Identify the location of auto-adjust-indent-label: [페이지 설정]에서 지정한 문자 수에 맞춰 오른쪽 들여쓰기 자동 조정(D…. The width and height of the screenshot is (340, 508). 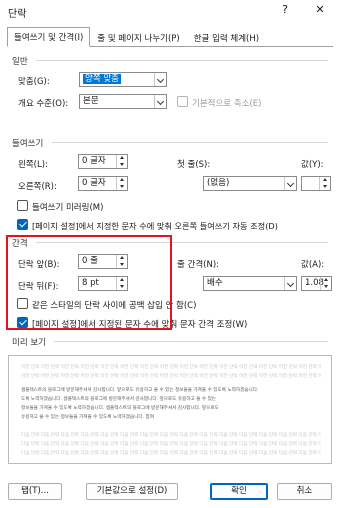
(155, 226).